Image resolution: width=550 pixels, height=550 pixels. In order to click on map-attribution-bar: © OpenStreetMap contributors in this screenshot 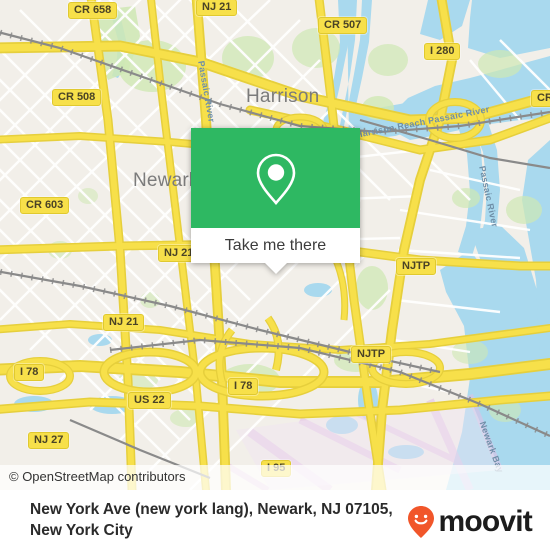, I will do `click(275, 477)`.